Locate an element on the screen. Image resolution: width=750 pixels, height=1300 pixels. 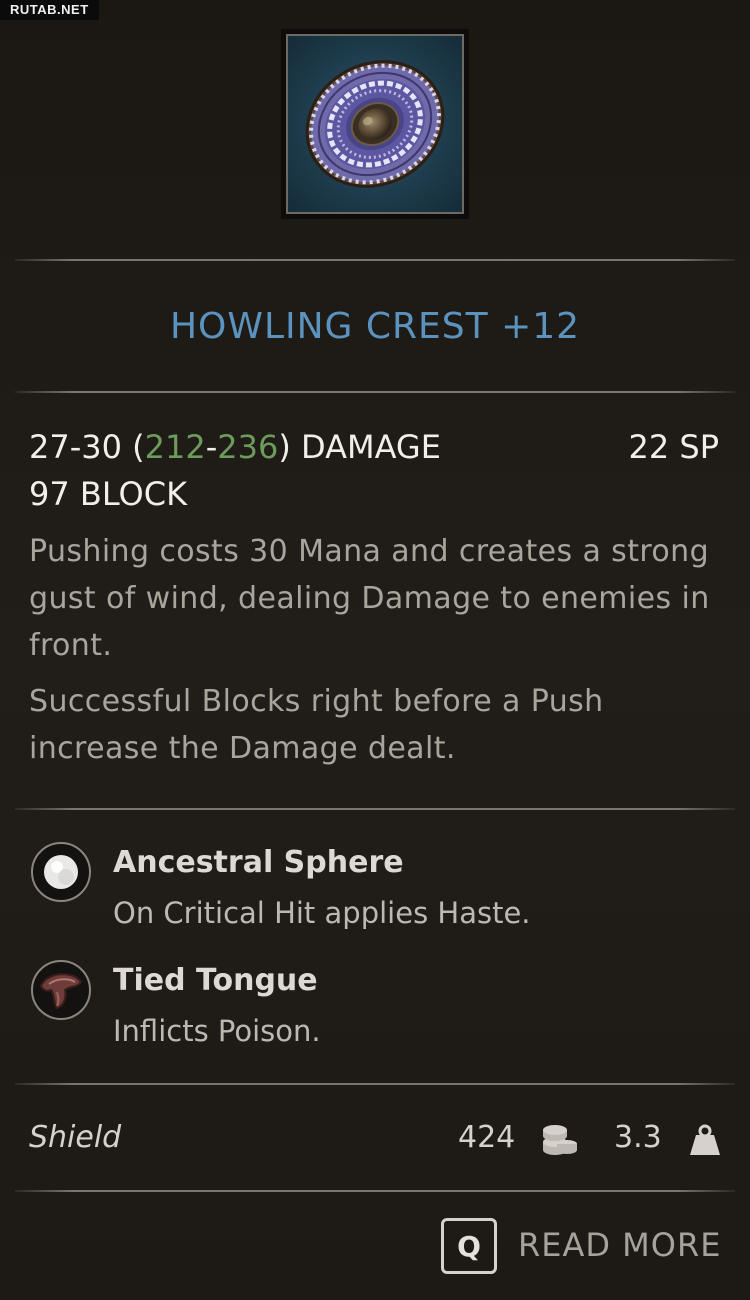
item-icon-background is located at coordinates (375, 124).